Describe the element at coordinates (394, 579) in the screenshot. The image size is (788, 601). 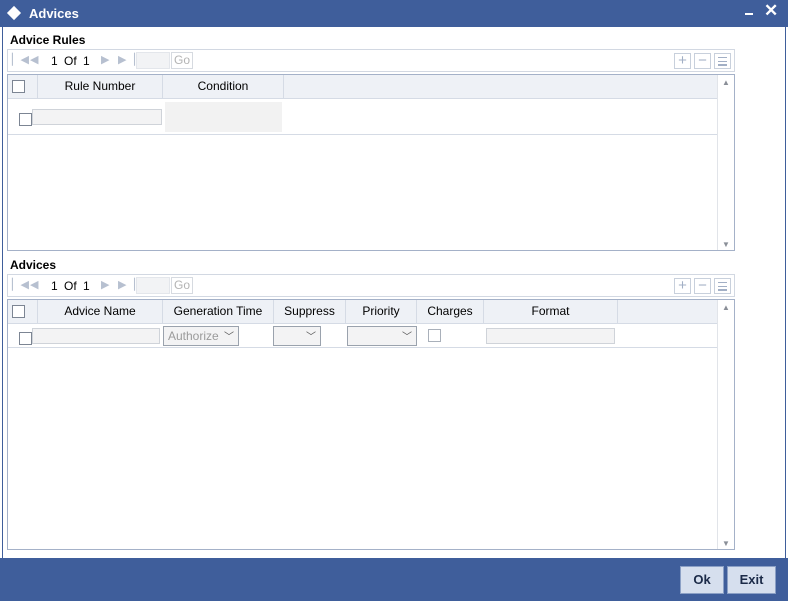
I see `footer-bar: Ok Exit` at that location.